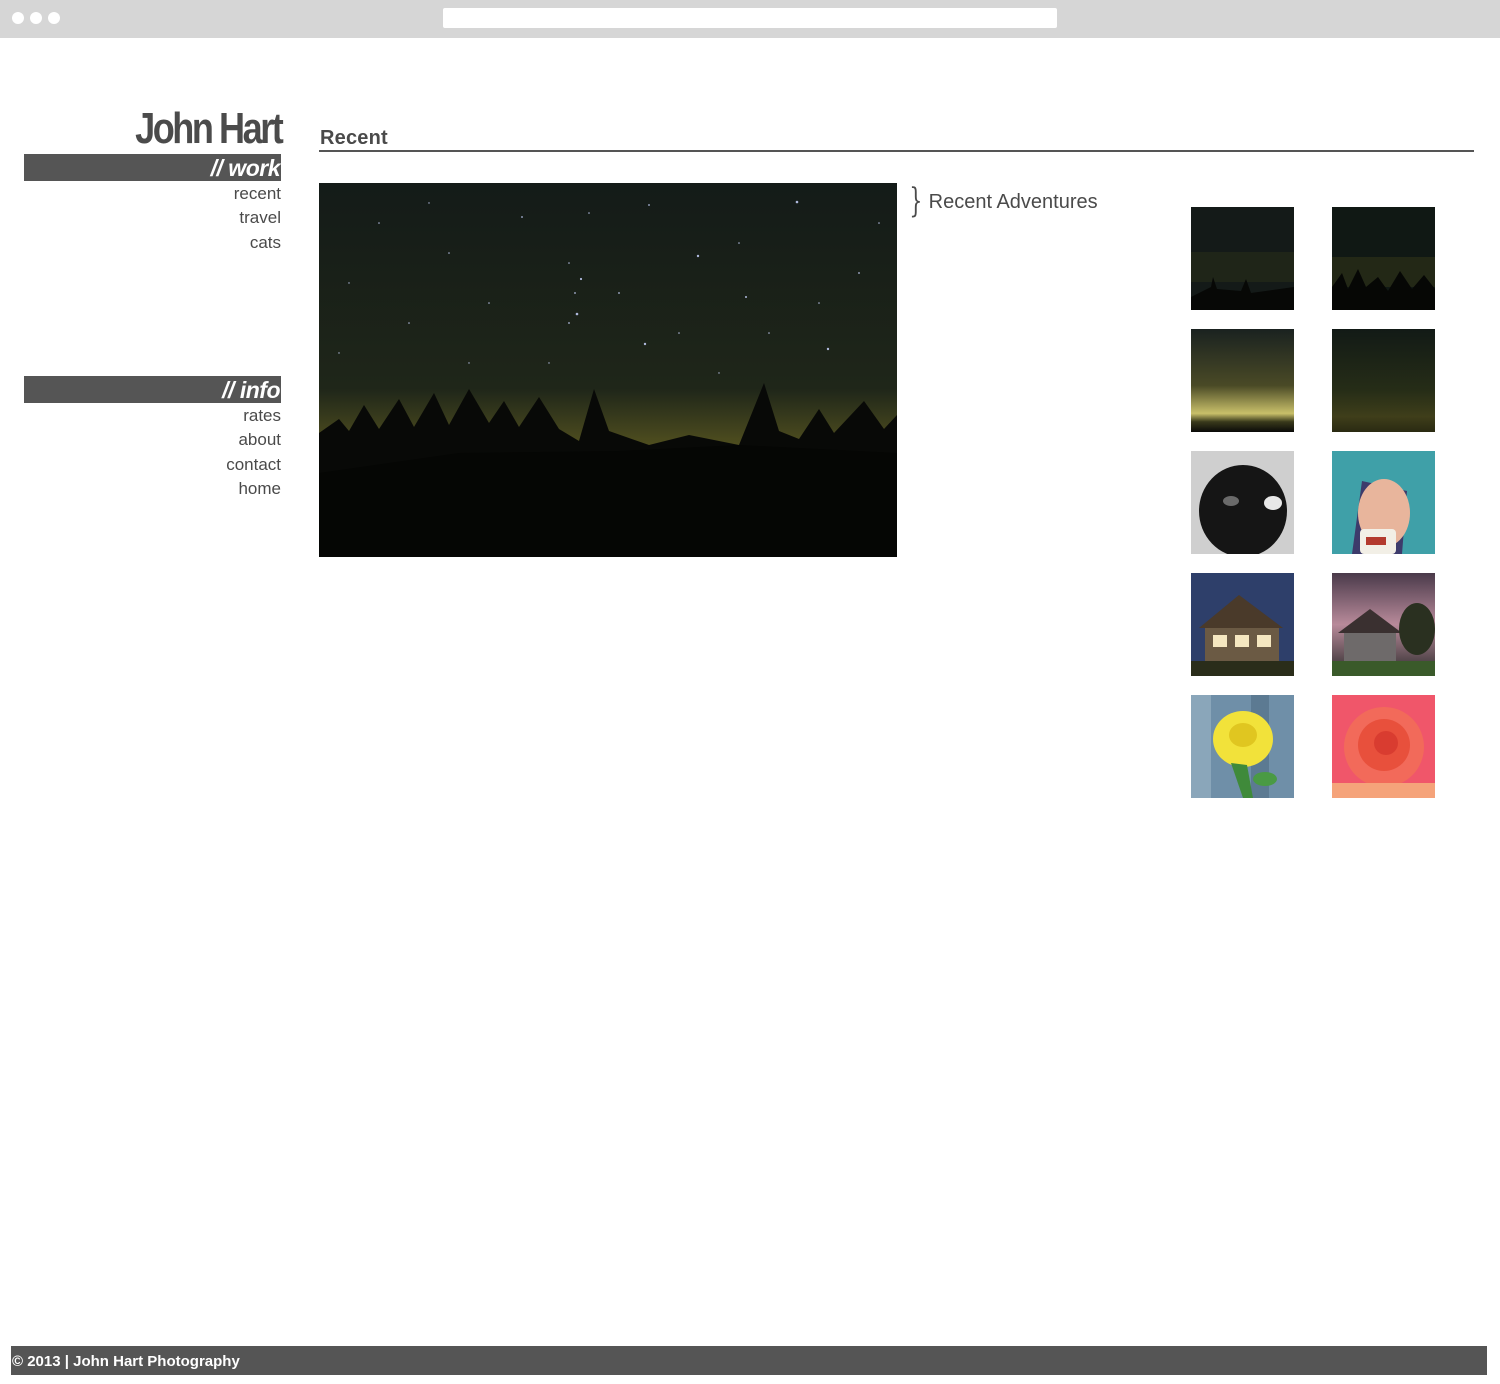  What do you see at coordinates (152, 440) in the screenshot?
I see `nav-link-about: about` at bounding box center [152, 440].